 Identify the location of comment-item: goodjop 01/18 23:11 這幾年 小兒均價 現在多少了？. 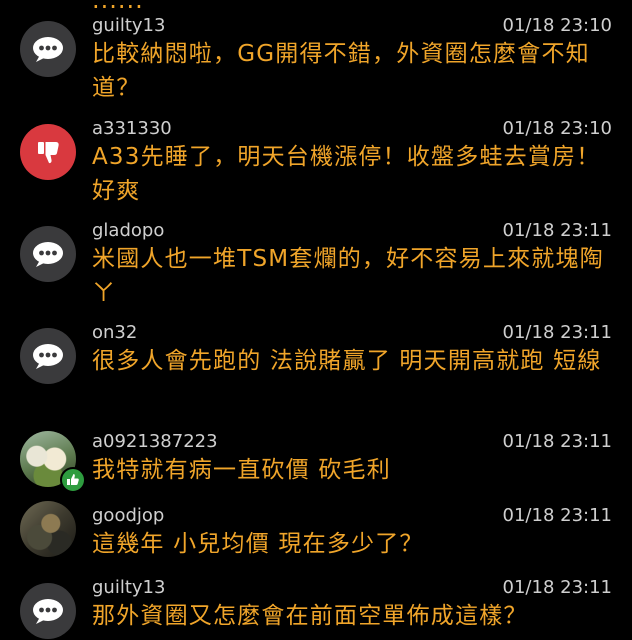
(316, 538).